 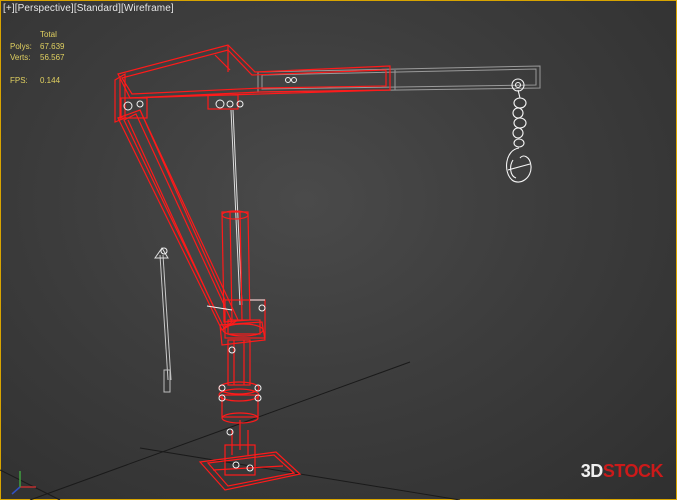 What do you see at coordinates (519, 130) in the screenshot?
I see `hook-chain` at bounding box center [519, 130].